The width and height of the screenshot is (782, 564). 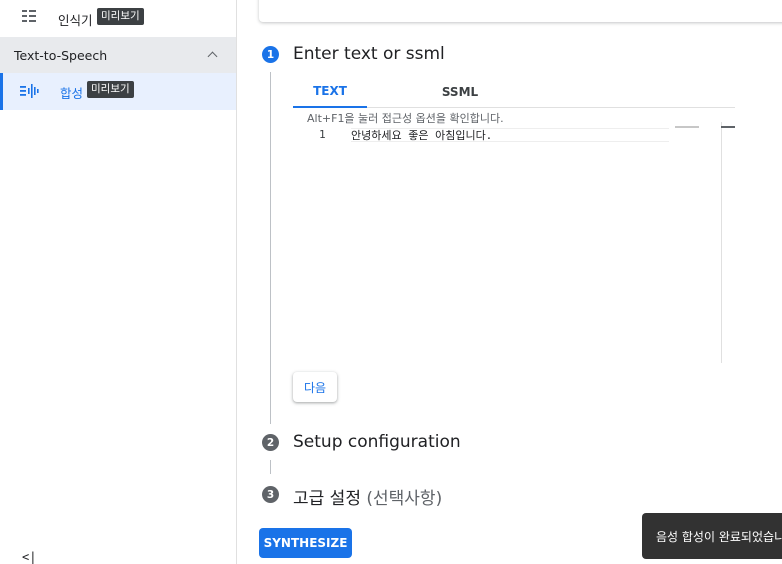 What do you see at coordinates (721, 242) in the screenshot?
I see `editor-scrollbar` at bounding box center [721, 242].